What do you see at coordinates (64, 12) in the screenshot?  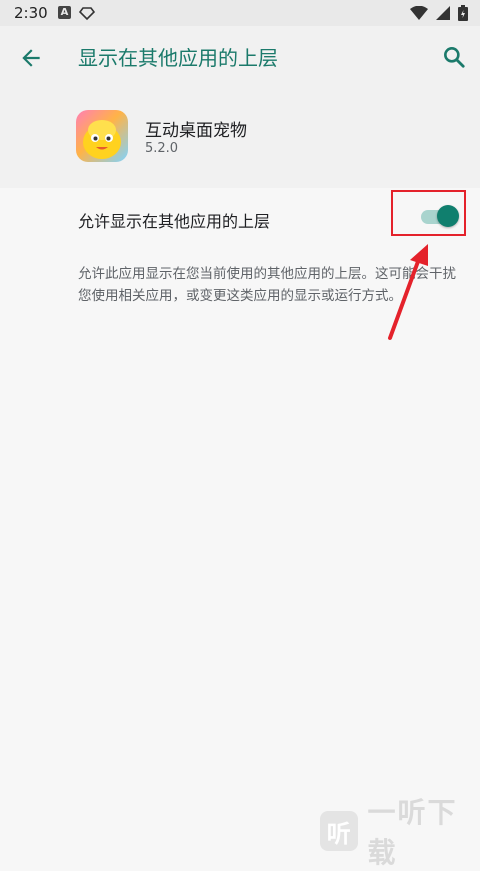 I see `a-badge-icon: A` at bounding box center [64, 12].